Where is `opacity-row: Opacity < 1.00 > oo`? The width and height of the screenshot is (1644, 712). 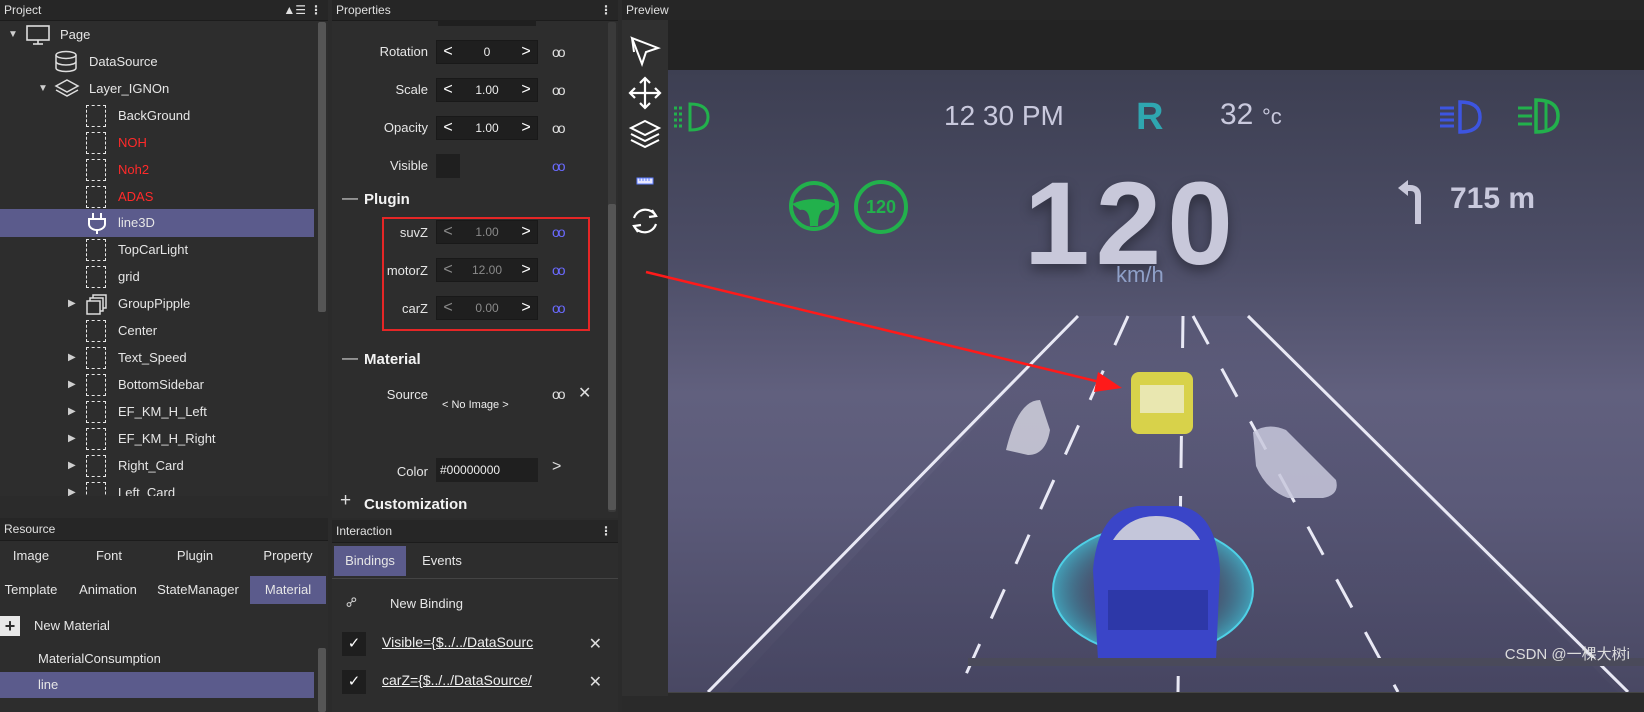 opacity-row: Opacity < 1.00 > oo is located at coordinates (475, 129).